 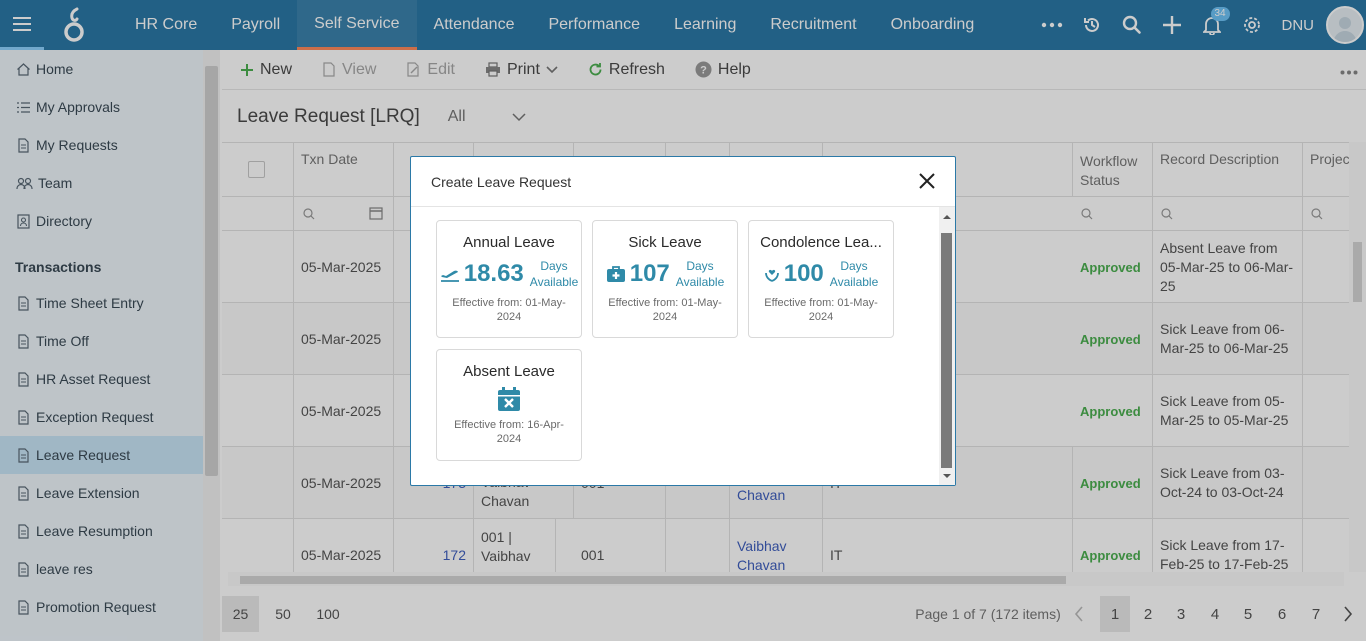 I want to click on medical-kit-icon, so click(x=615, y=274).